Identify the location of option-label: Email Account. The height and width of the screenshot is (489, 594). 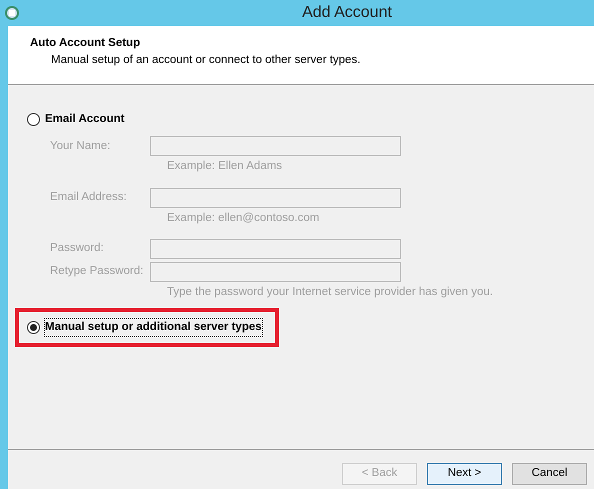
(84, 119).